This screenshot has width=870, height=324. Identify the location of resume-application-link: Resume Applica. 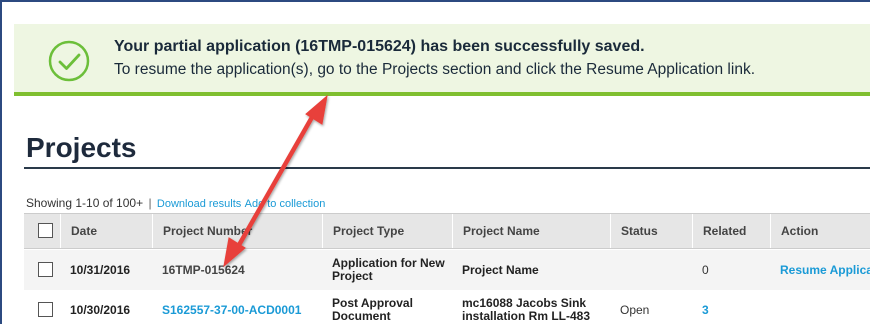
(820, 270).